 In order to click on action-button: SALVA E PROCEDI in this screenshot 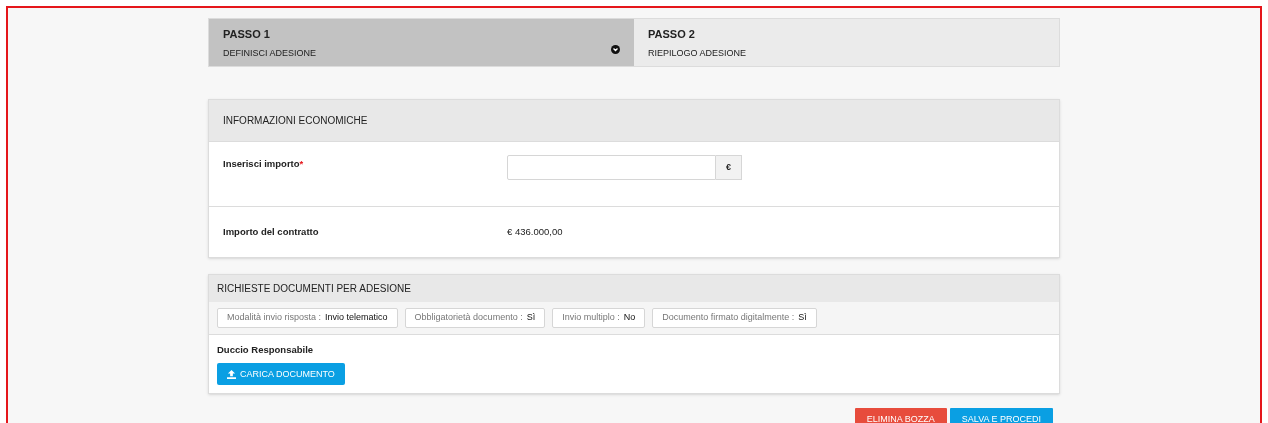, I will do `click(1001, 415)`.